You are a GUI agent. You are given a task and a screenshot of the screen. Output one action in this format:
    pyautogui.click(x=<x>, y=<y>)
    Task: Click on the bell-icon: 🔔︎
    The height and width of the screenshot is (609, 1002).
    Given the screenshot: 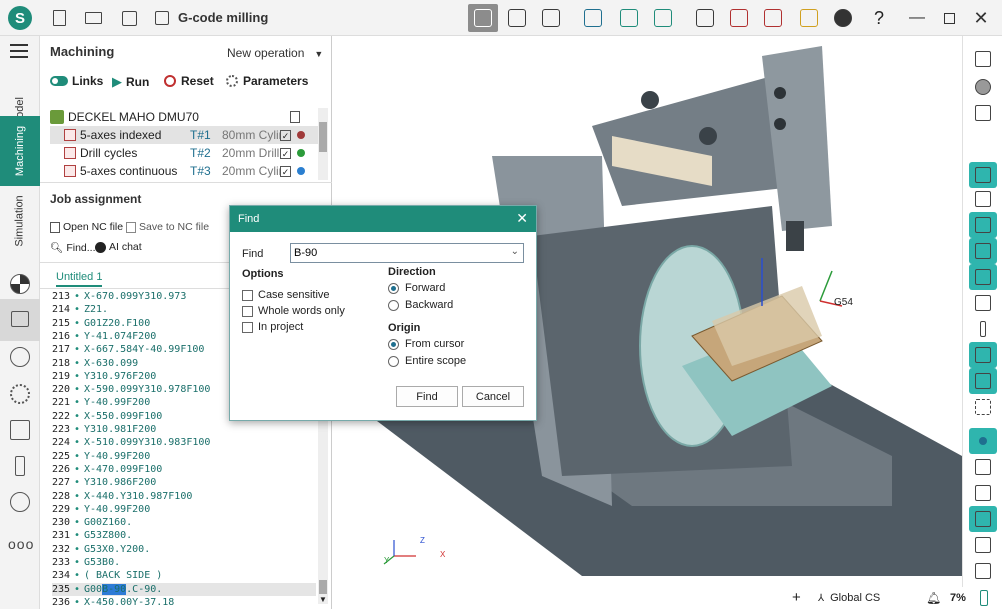 What is the action you would take?
    pyautogui.click(x=933, y=598)
    